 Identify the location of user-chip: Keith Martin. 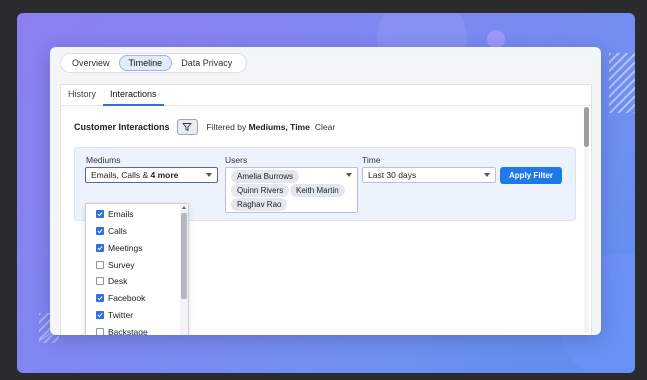
(317, 190).